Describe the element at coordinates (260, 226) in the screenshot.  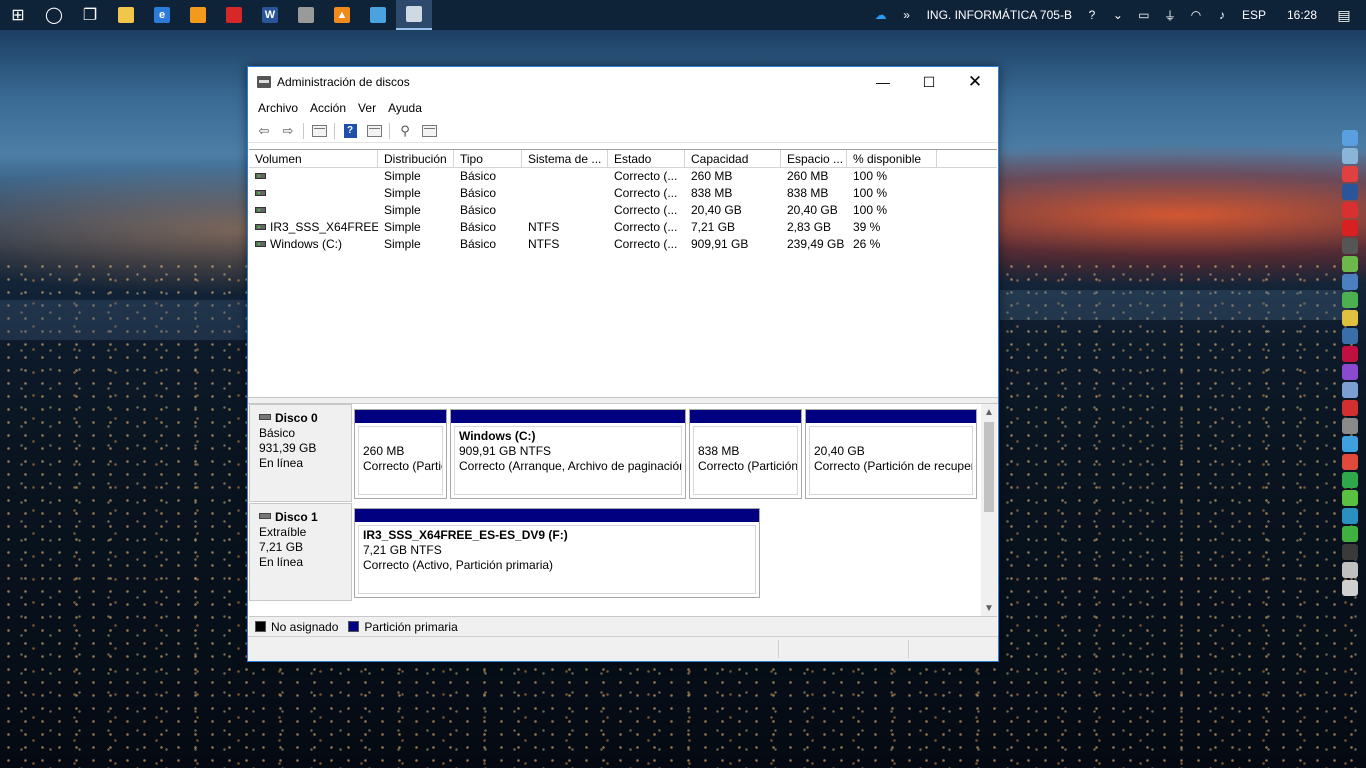
I see `drive-icon` at that location.